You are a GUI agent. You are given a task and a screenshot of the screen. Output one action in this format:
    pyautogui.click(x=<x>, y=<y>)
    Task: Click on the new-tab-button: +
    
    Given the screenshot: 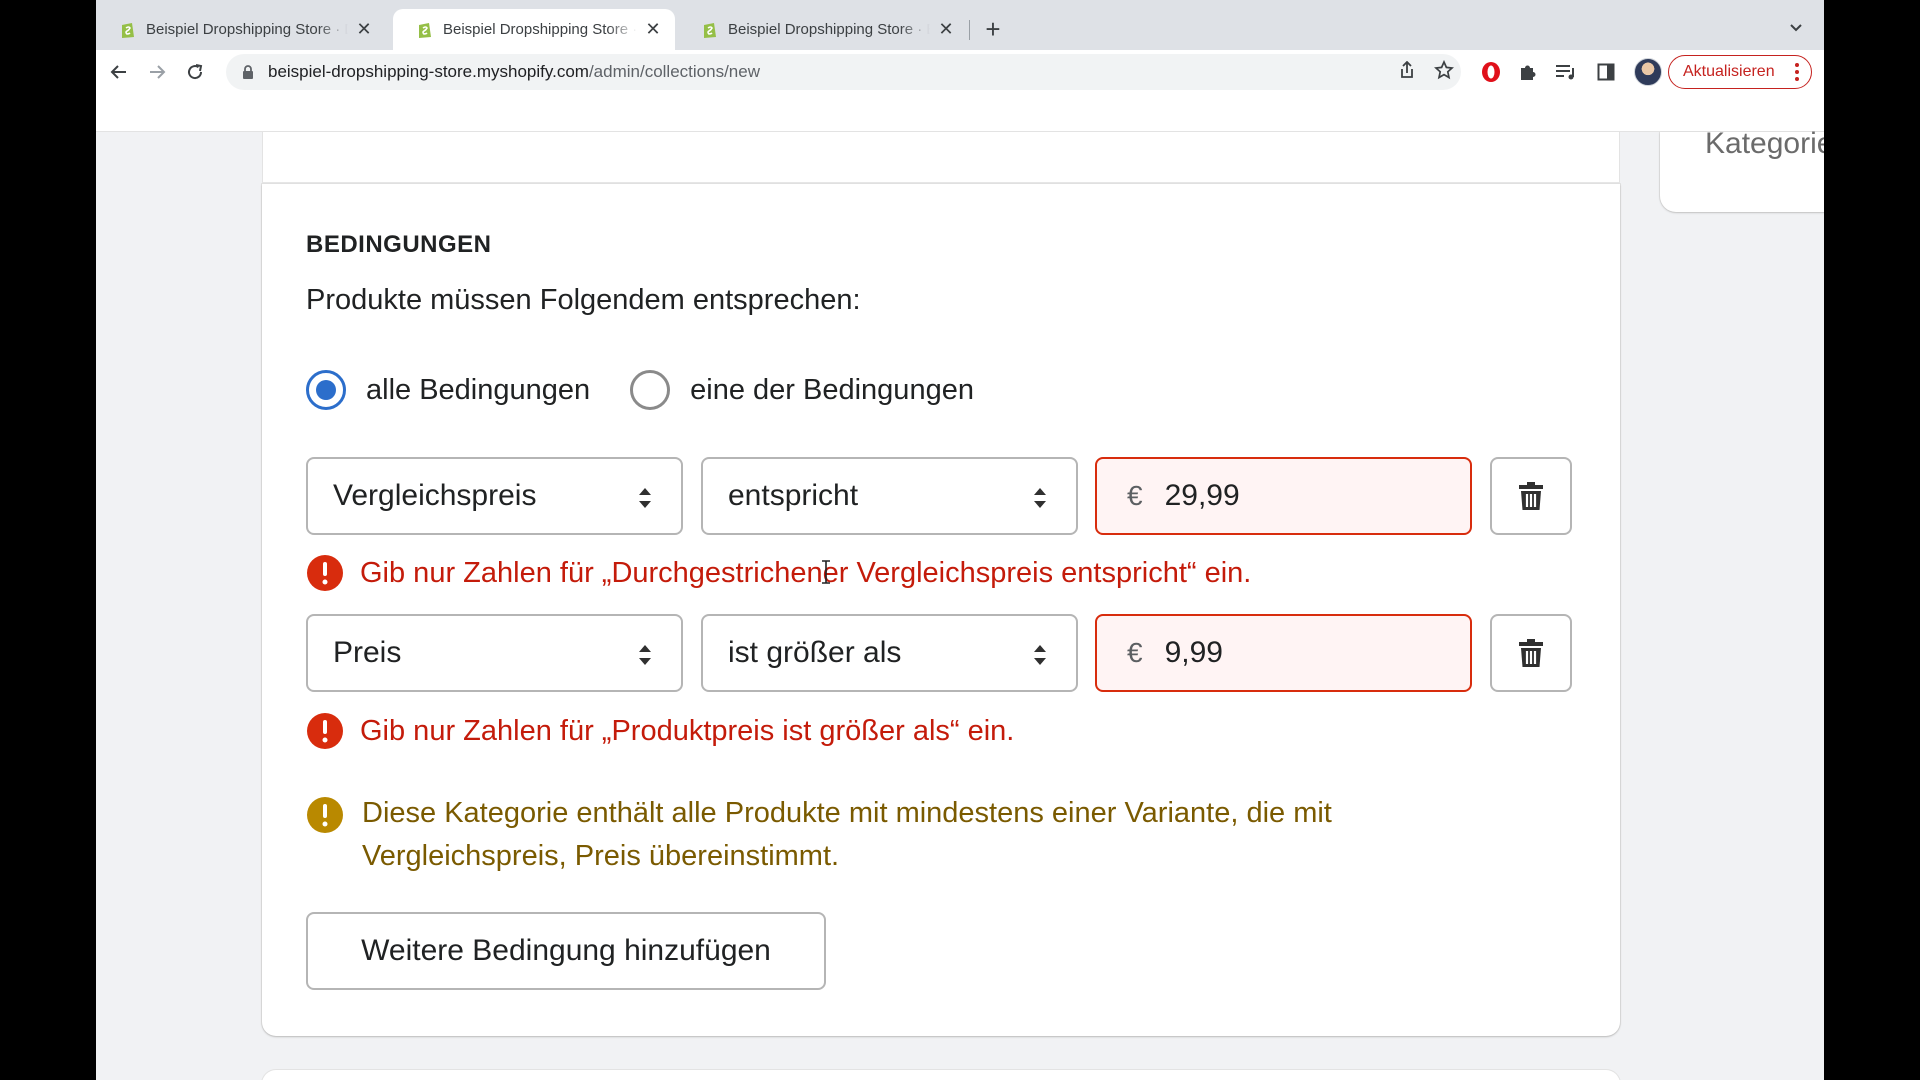 What is the action you would take?
    pyautogui.click(x=993, y=29)
    